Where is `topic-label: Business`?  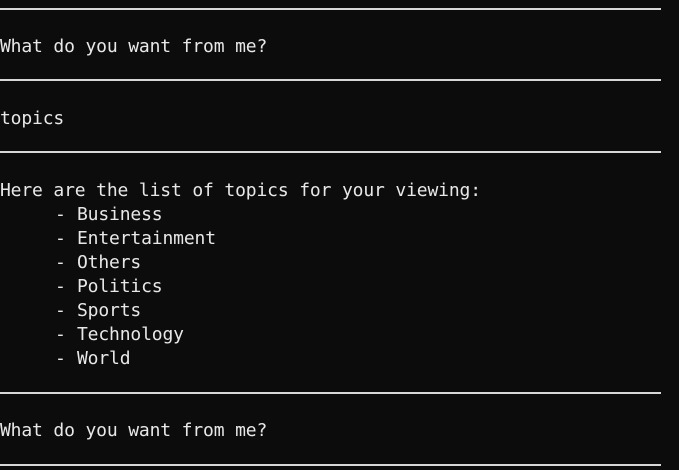 topic-label: Business is located at coordinates (120, 214).